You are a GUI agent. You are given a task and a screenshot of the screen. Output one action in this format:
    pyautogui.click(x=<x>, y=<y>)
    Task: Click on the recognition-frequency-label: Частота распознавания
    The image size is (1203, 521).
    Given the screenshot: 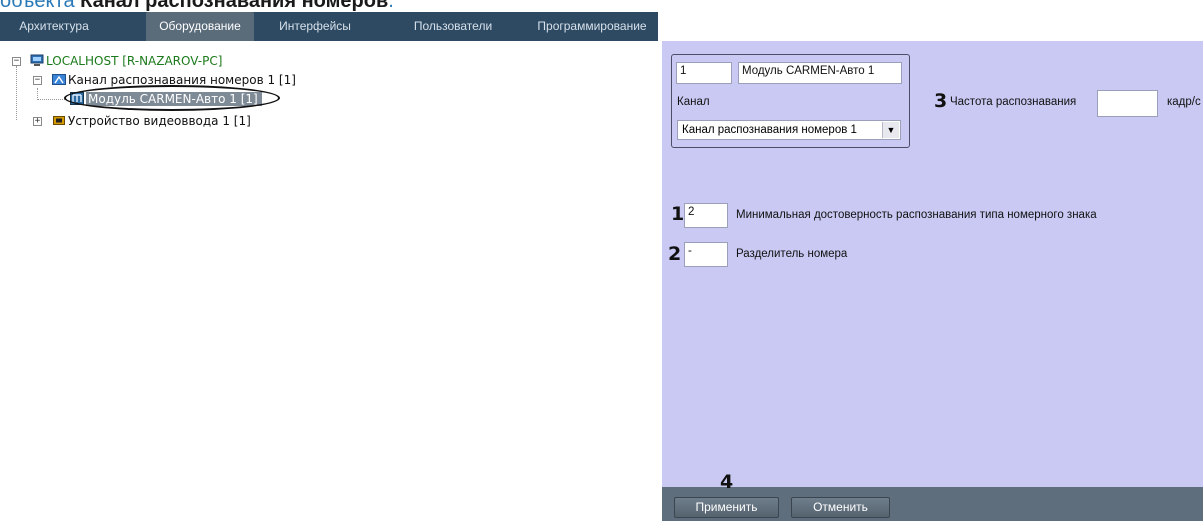 What is the action you would take?
    pyautogui.click(x=1013, y=102)
    